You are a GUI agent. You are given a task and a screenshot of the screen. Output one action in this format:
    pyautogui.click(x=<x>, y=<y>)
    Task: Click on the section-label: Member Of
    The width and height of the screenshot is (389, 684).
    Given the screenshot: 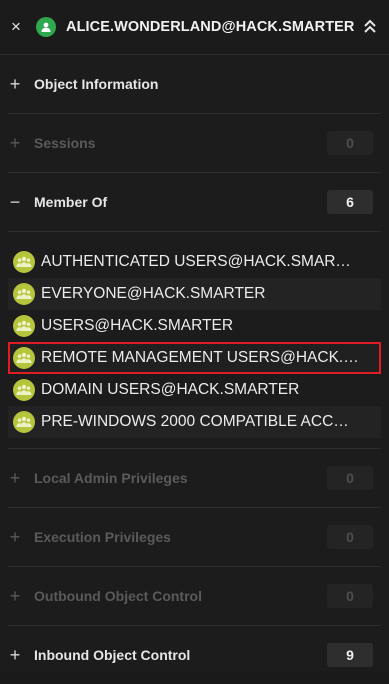 What is the action you would take?
    pyautogui.click(x=71, y=202)
    